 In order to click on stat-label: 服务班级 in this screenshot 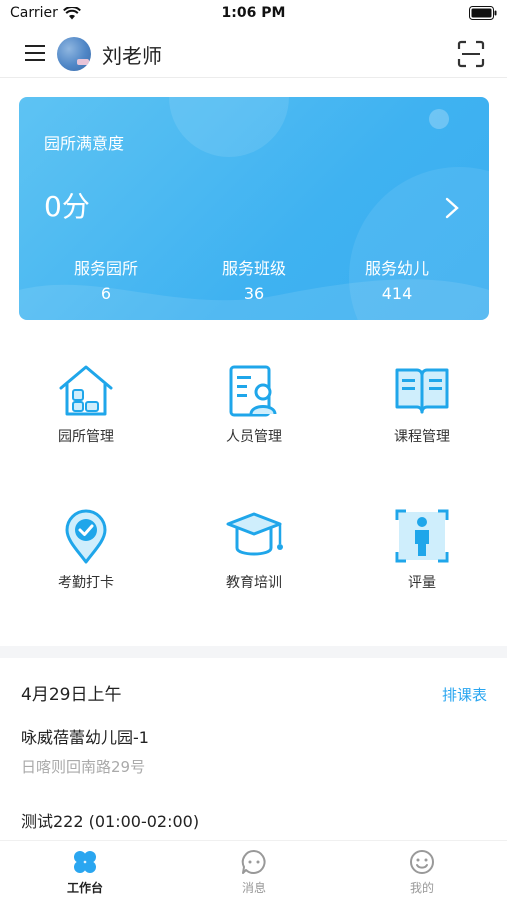, I will do `click(253, 268)`.